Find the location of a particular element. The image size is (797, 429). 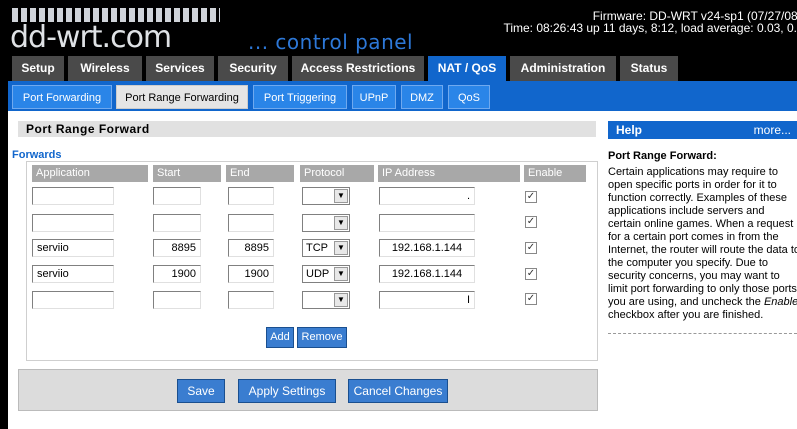

col-ip-address: IP Address is located at coordinates (449, 173).